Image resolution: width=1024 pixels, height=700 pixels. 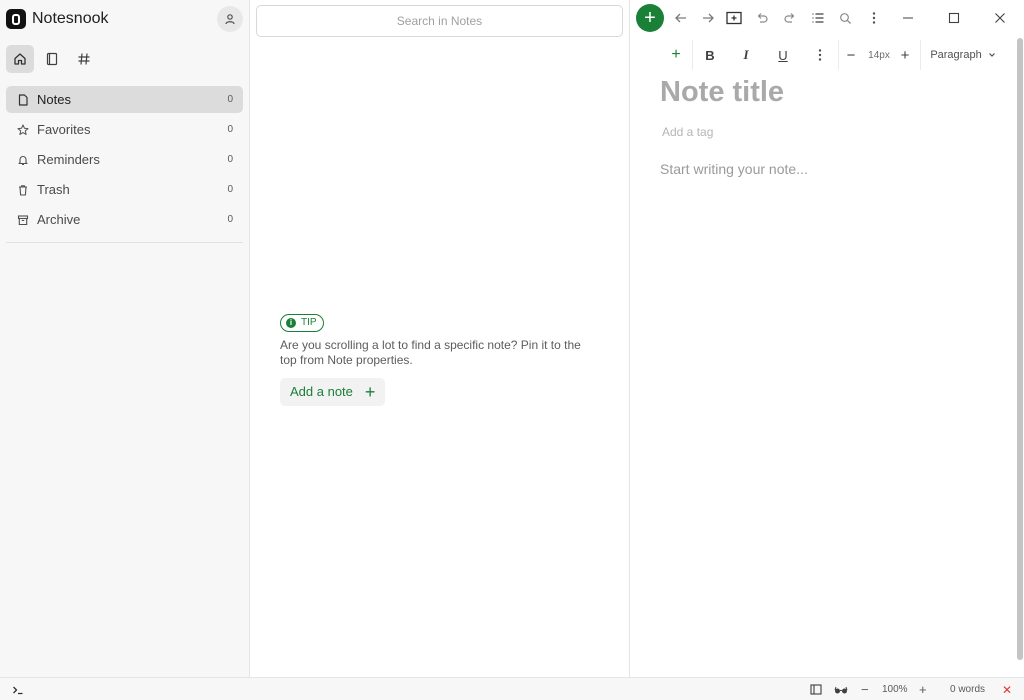 I want to click on zoom-level: 100%, so click(x=895, y=689).